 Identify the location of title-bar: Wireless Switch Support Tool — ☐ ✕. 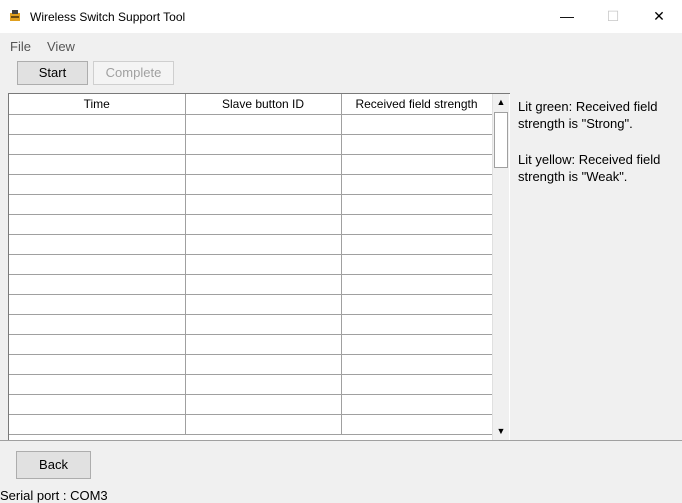
(341, 16).